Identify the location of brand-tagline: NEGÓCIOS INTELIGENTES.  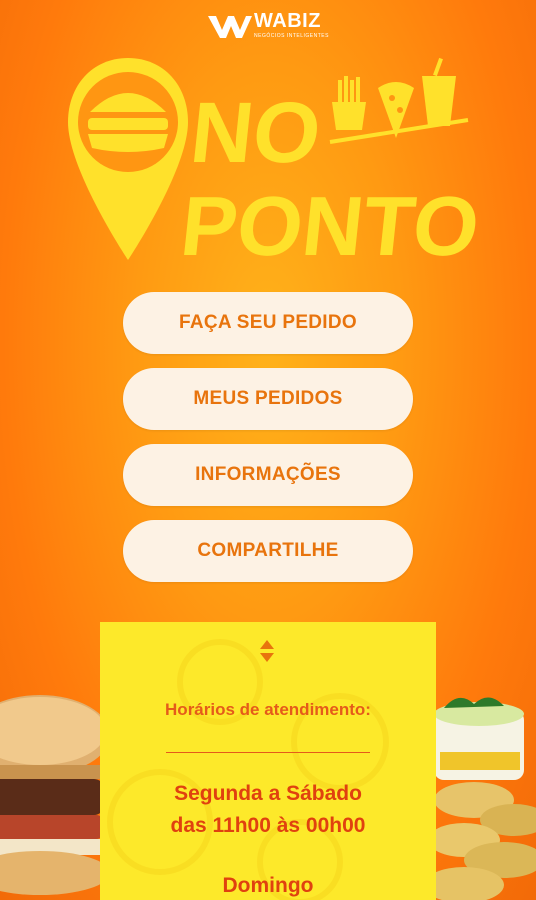
(291, 36).